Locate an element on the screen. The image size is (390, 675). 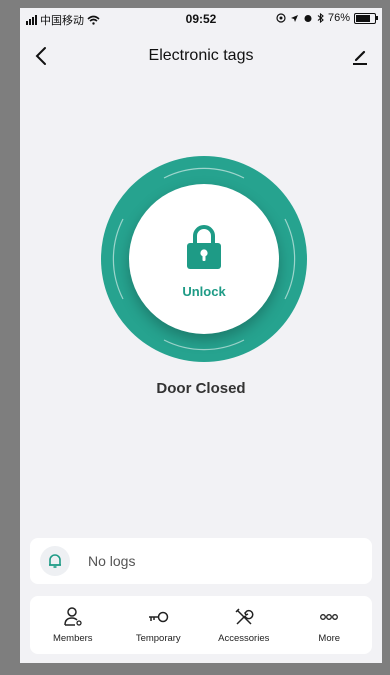
nav-bar: Electronic tags is located at coordinates (201, 56).